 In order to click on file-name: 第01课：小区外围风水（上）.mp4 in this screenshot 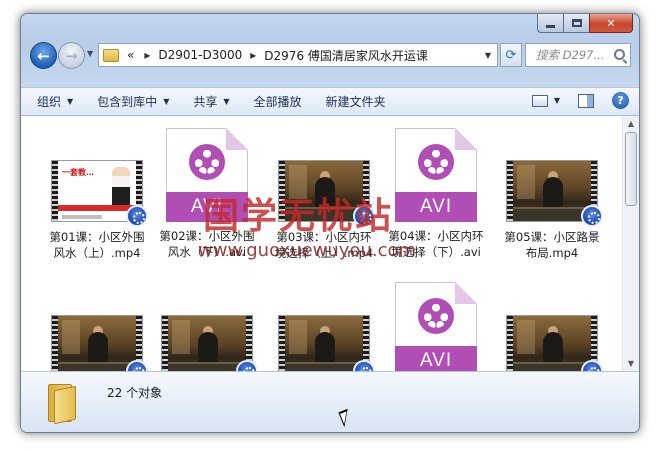, I will do `click(97, 245)`.